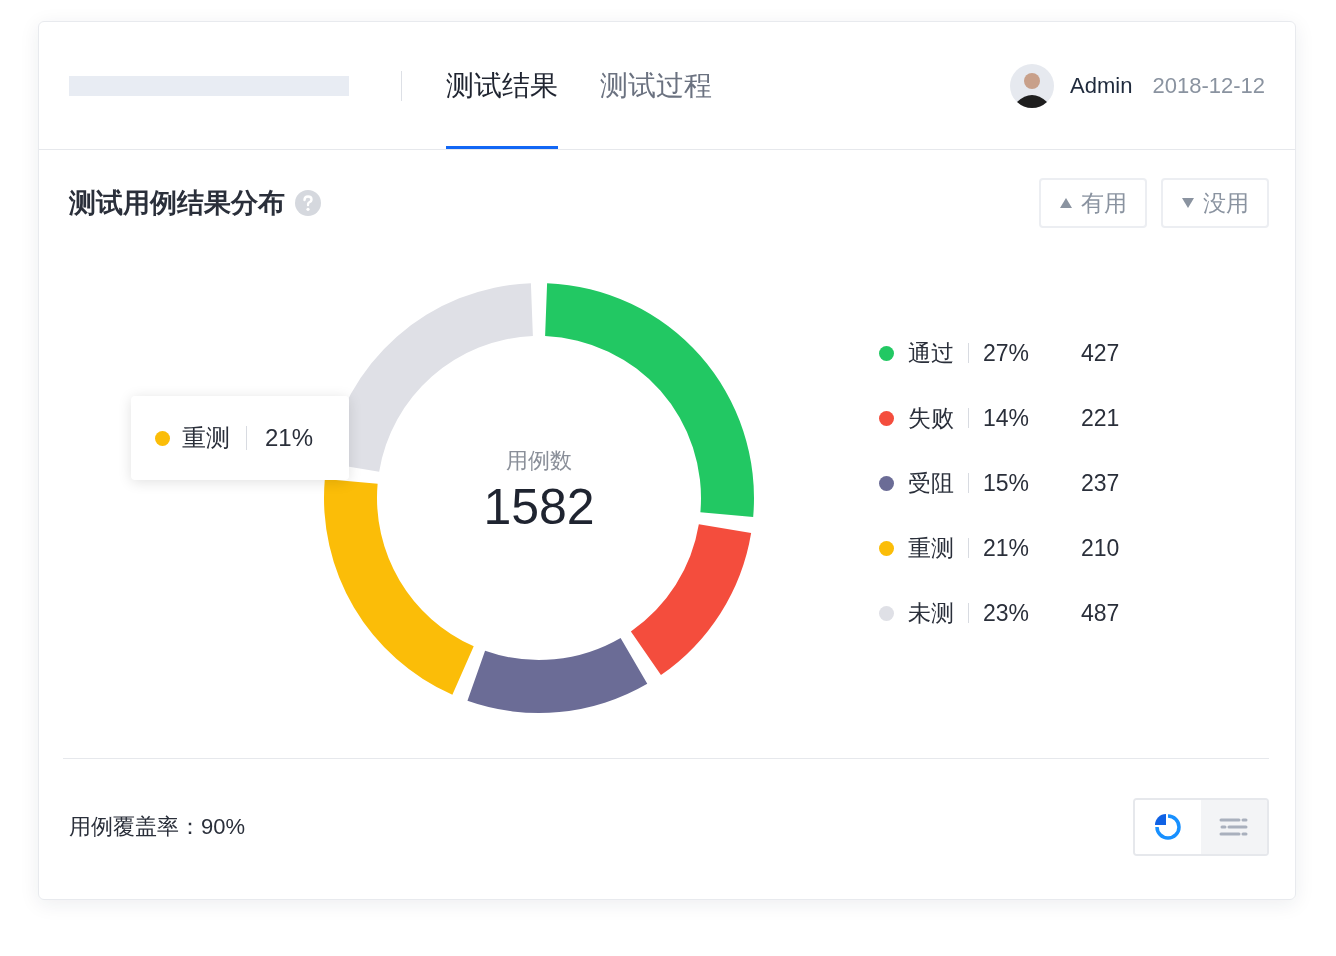 The height and width of the screenshot is (956, 1336). What do you see at coordinates (157, 827) in the screenshot?
I see `coverage-text: 用例覆盖率：90%` at bounding box center [157, 827].